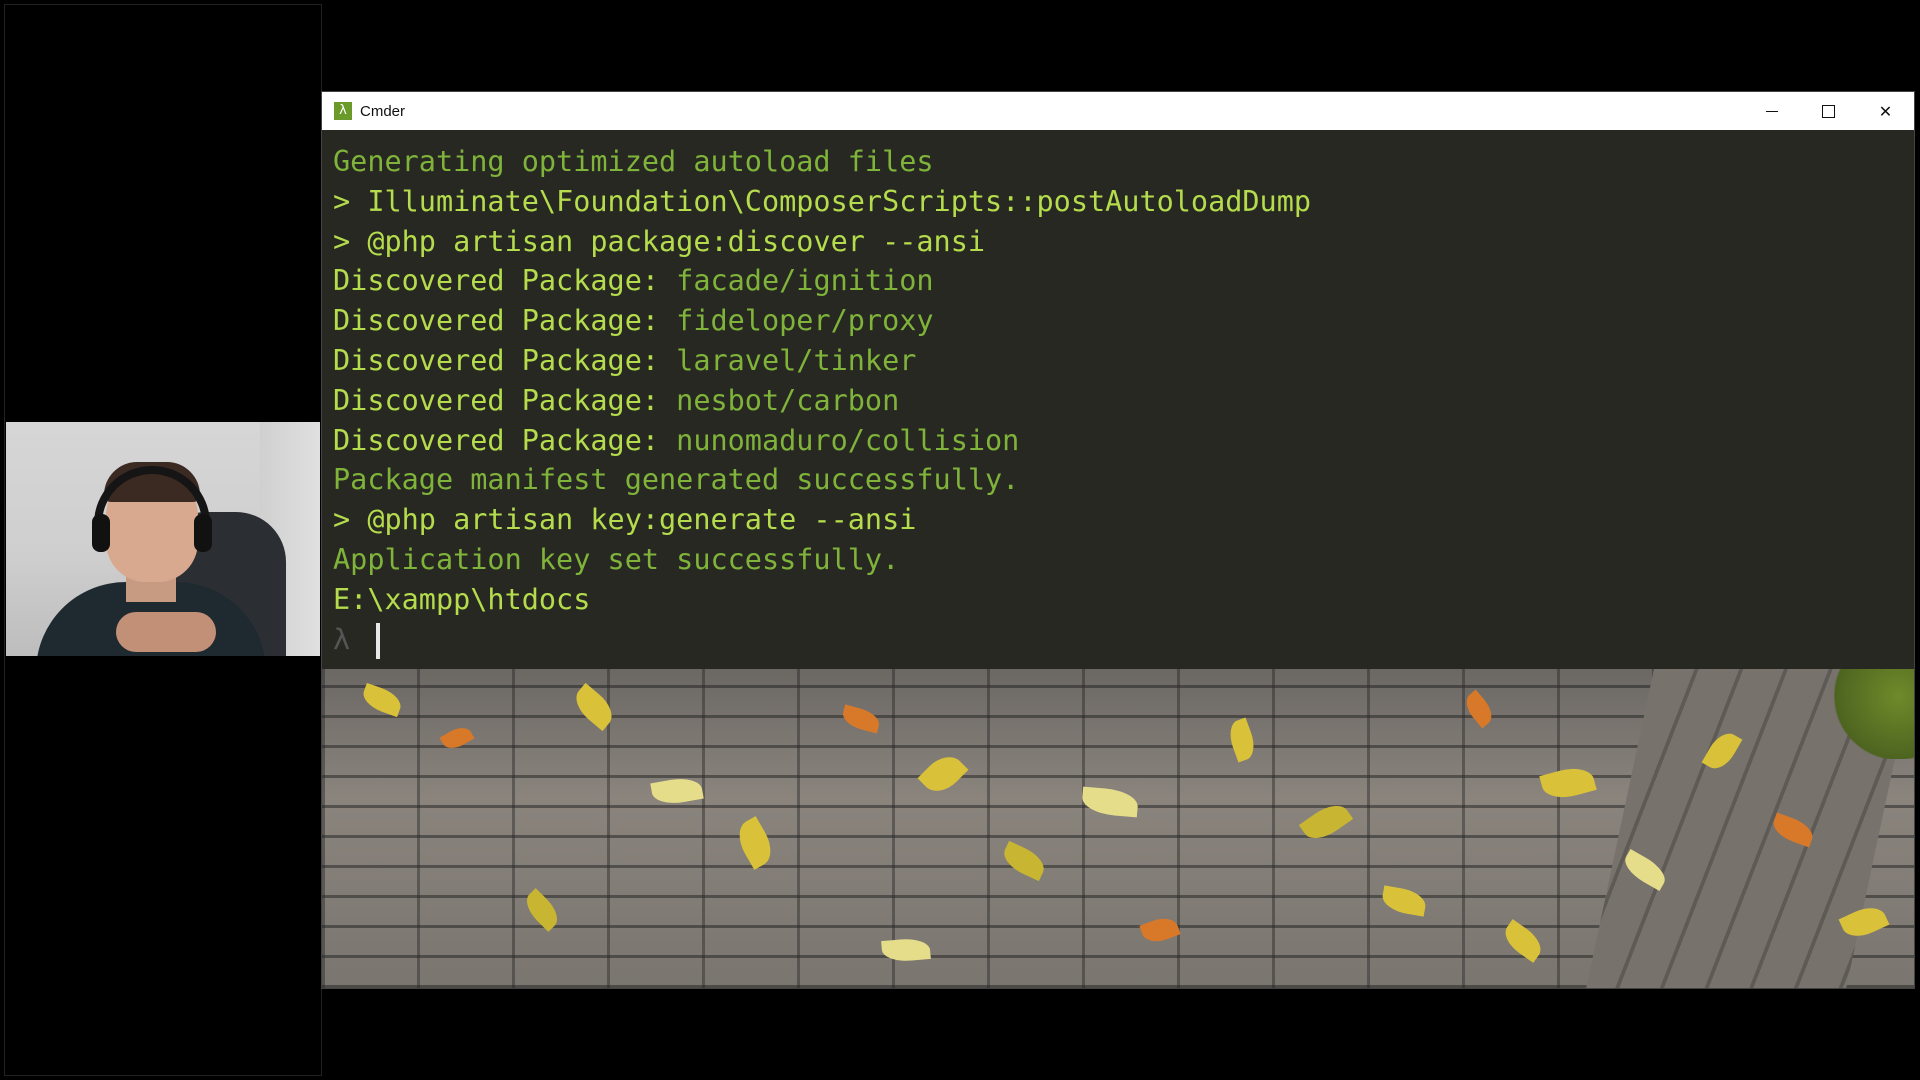 Image resolution: width=1920 pixels, height=1080 pixels. What do you see at coordinates (1123, 441) in the screenshot?
I see `terminal-line: Discovered Package: nunomaduro/collision` at bounding box center [1123, 441].